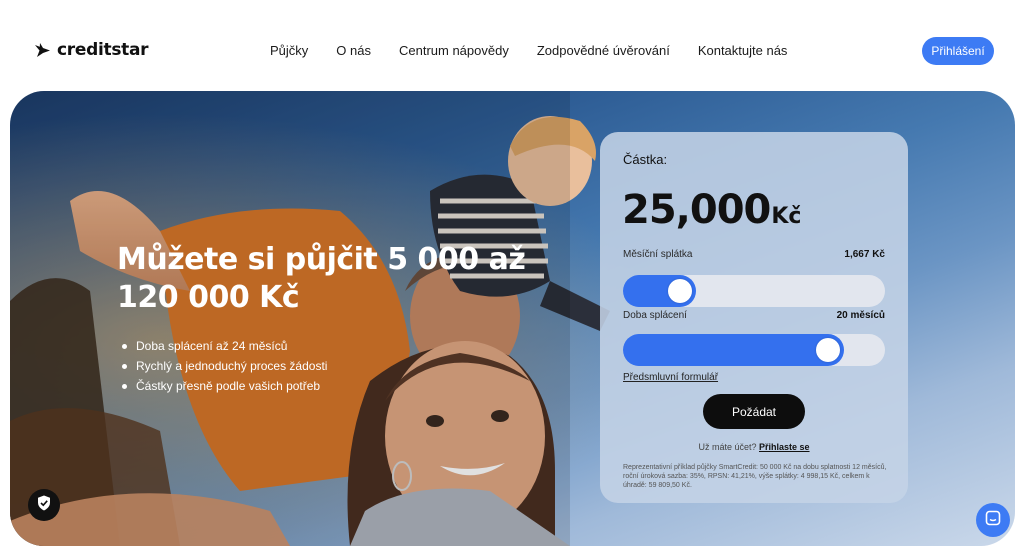  I want to click on term-slider-fill, so click(733, 350).